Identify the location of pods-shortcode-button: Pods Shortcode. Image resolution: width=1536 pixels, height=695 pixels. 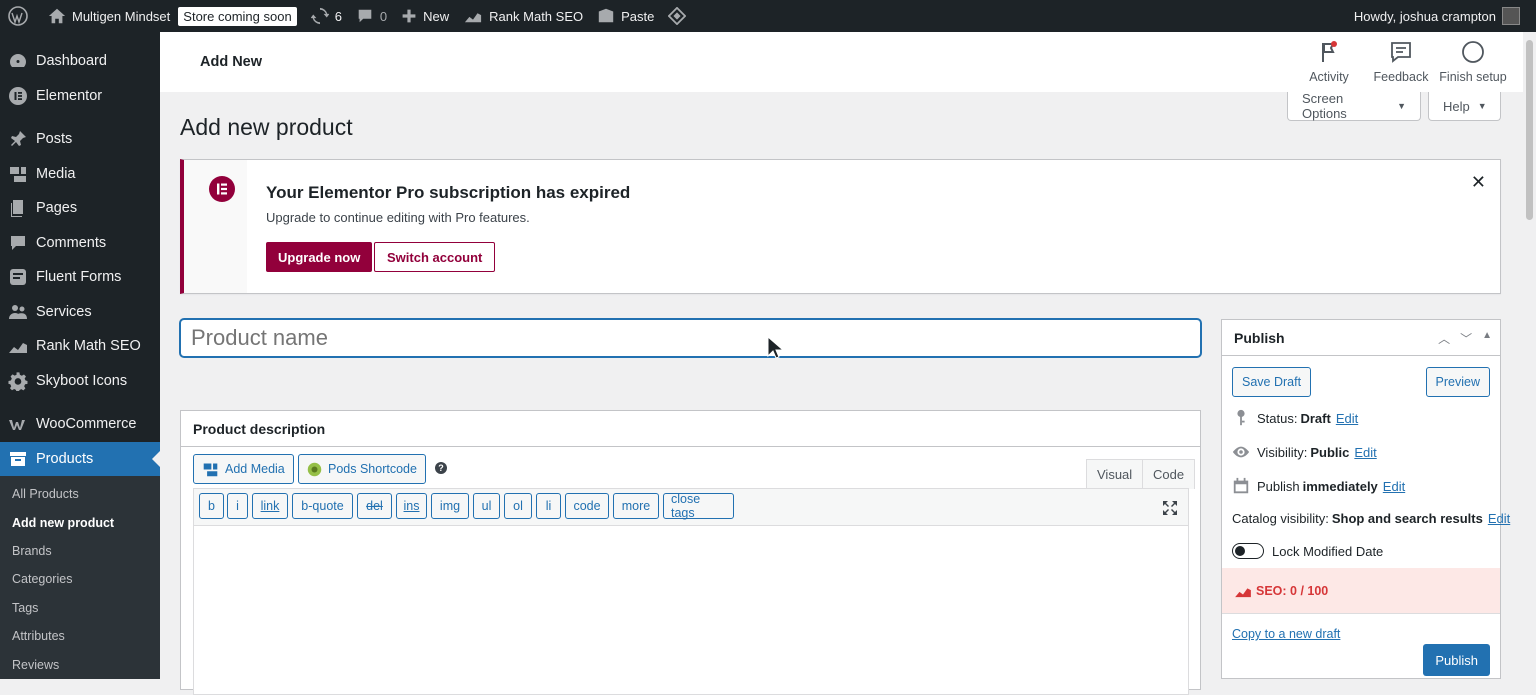
(362, 469).